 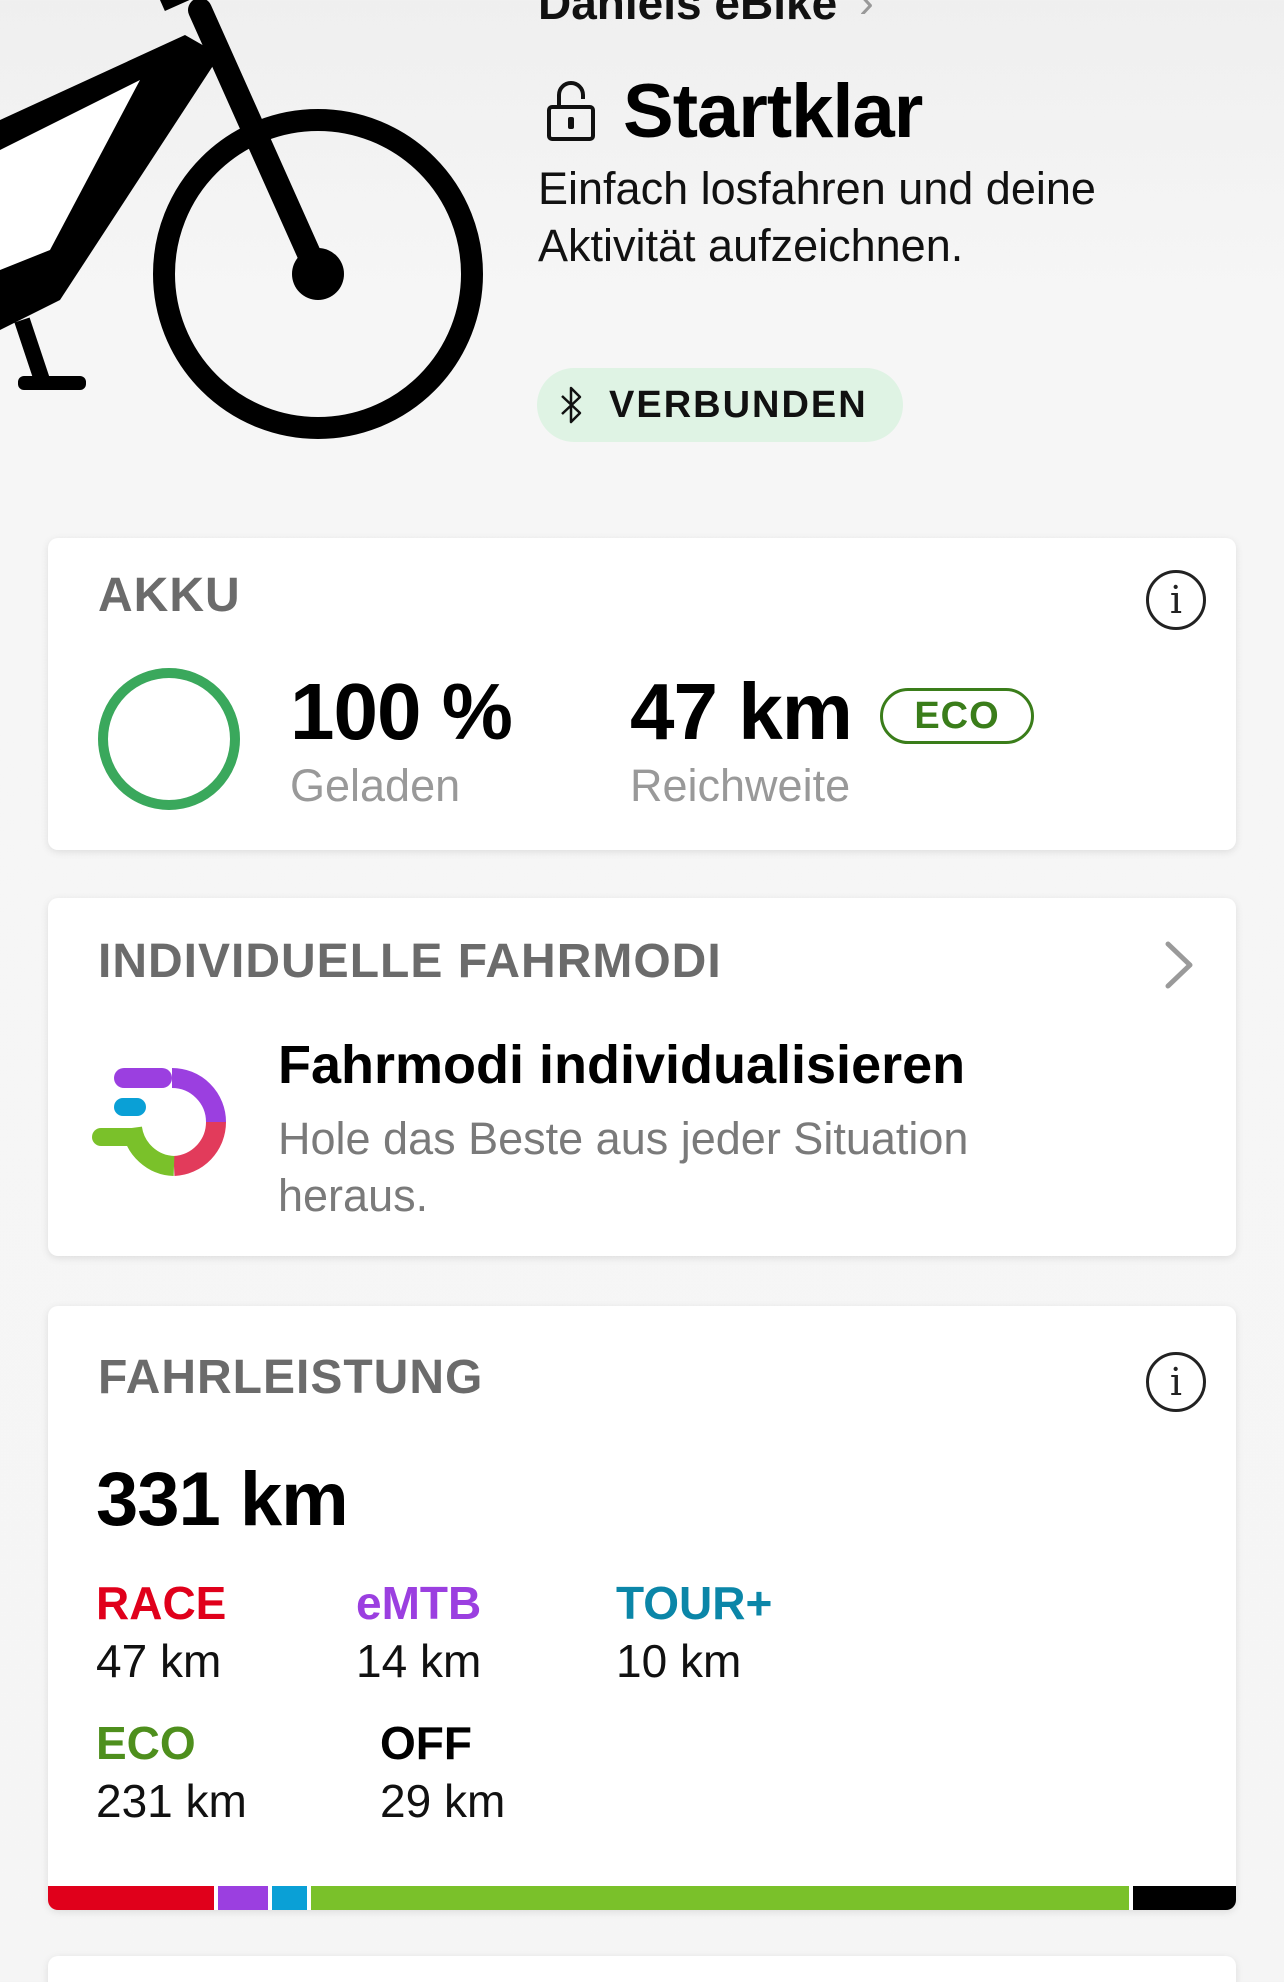 I want to click on connection-label: VERBUNDEN, so click(x=738, y=404).